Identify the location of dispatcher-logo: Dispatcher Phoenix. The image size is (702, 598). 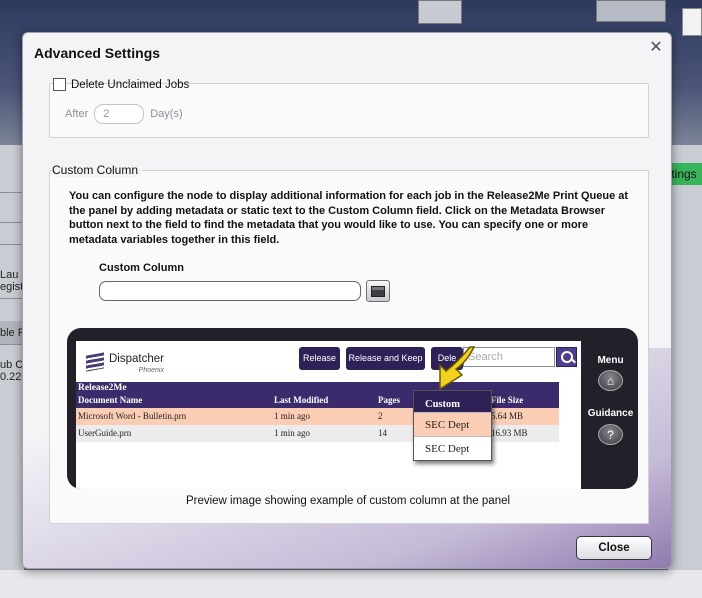
(125, 361).